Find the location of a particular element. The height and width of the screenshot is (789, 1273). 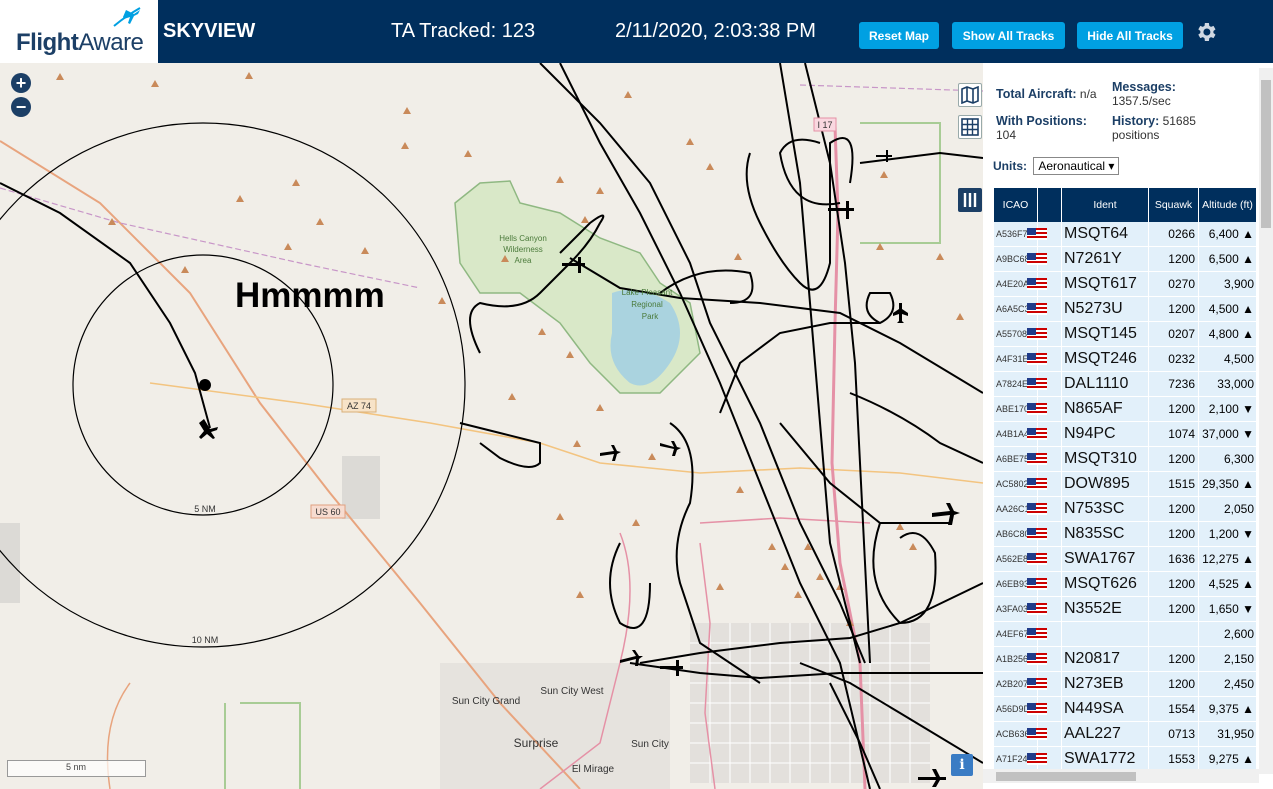

table-row: AA26C1 N753SC 1200 2,050 is located at coordinates (1125, 509).